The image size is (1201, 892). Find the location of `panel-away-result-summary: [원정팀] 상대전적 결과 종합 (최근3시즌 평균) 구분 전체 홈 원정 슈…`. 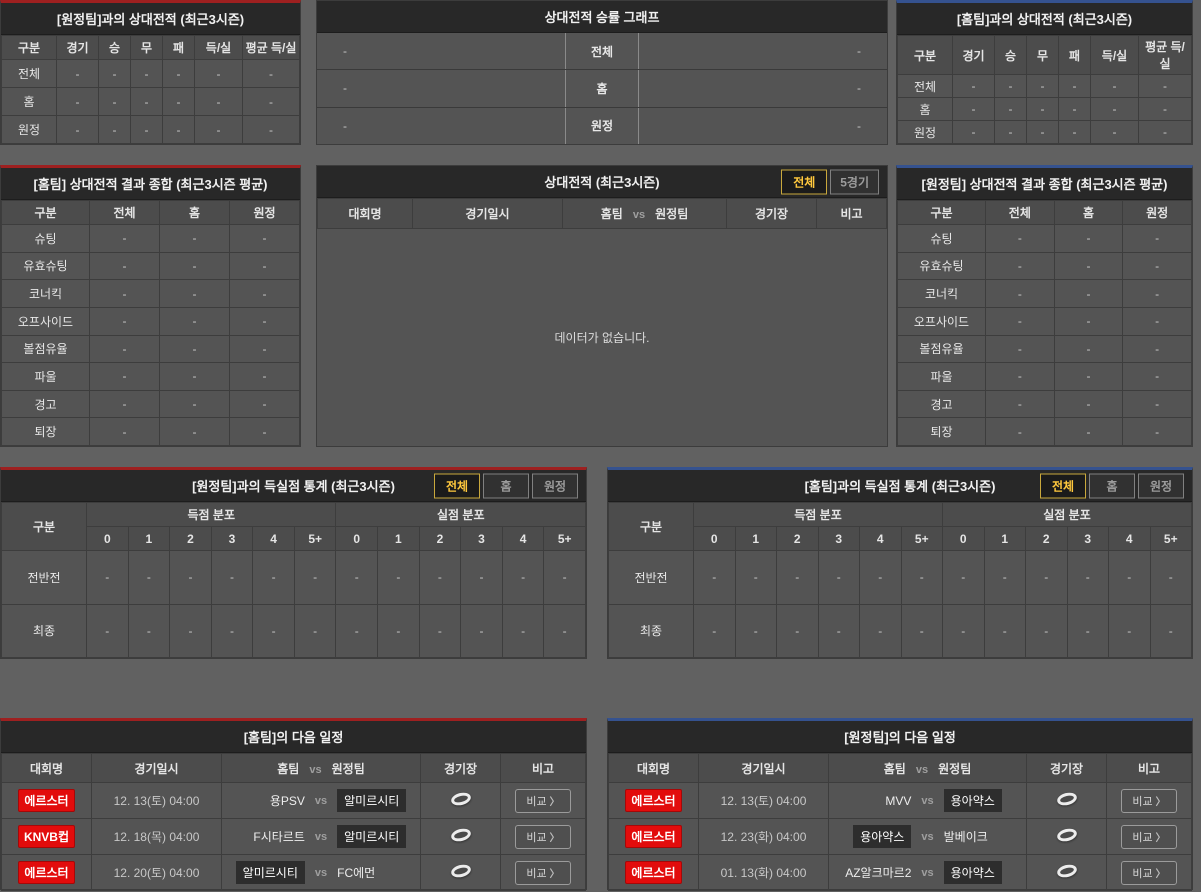

panel-away-result-summary: [원정팀] 상대전적 결과 종합 (최근3시즌 평균) 구분 전체 홈 원정 슈… is located at coordinates (1044, 306).